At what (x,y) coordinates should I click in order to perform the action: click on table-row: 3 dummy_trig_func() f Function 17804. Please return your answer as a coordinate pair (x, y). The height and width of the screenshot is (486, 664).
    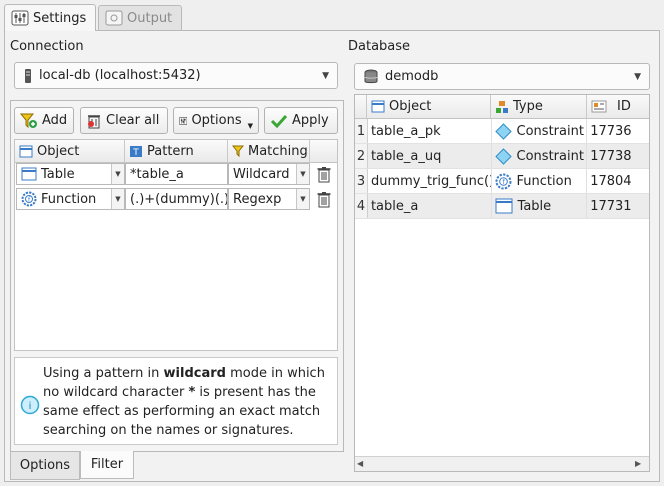
    Looking at the image, I should click on (502, 181).